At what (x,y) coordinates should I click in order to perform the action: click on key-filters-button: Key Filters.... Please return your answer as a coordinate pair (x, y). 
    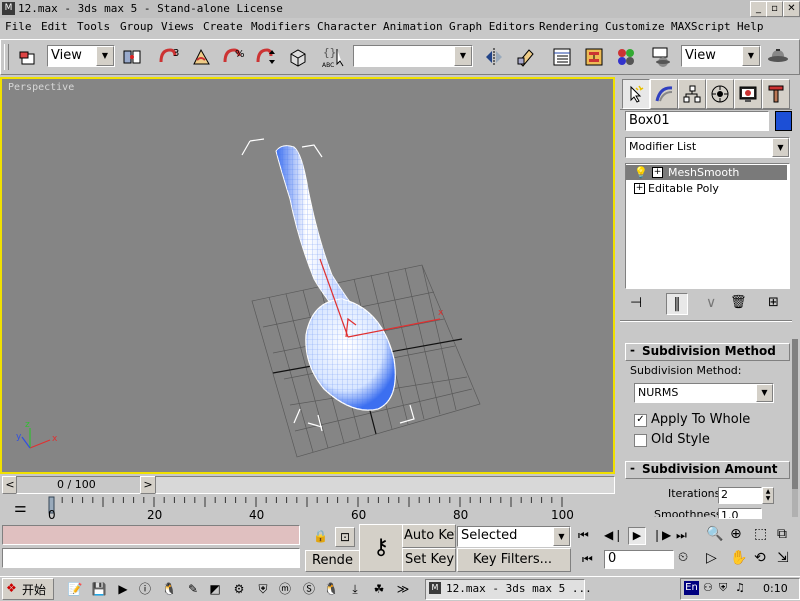
    Looking at the image, I should click on (514, 560).